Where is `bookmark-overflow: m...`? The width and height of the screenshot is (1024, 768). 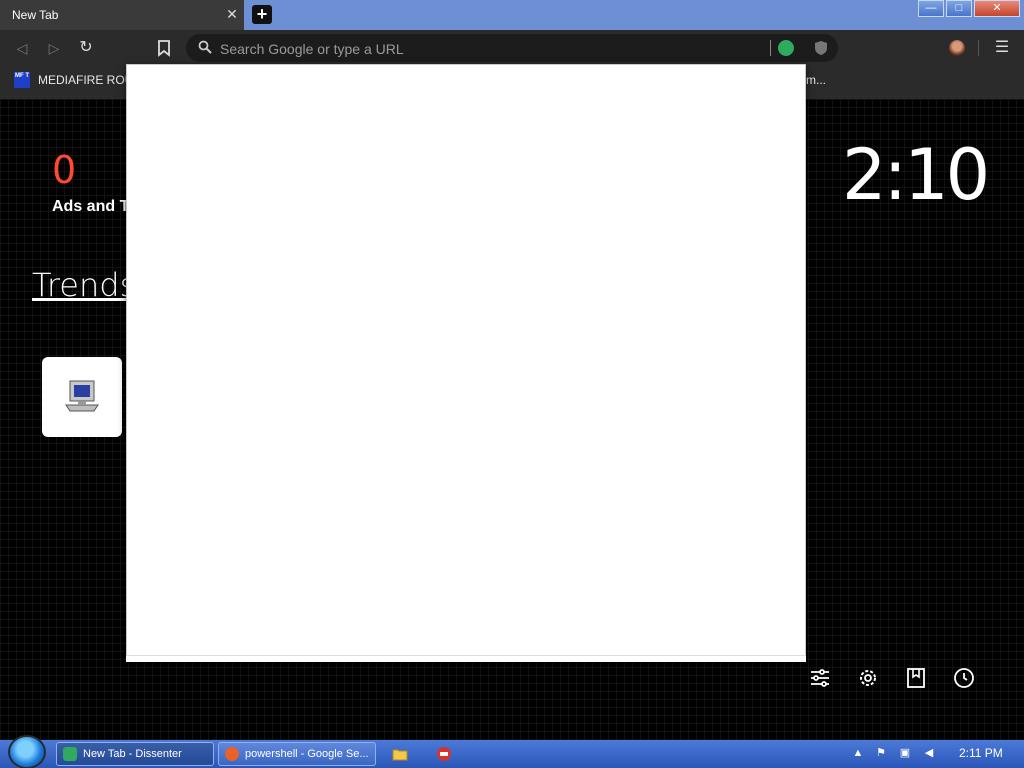 bookmark-overflow: m... is located at coordinates (816, 80).